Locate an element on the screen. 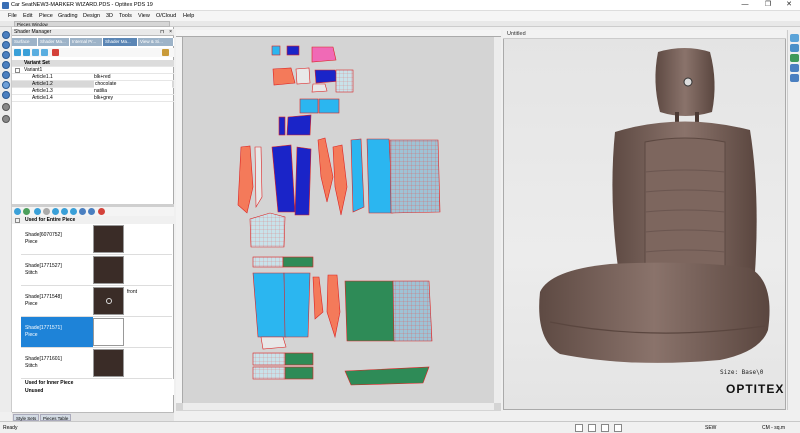  shade-row: Shade[1771548] Piece front is located at coordinates (96, 301).